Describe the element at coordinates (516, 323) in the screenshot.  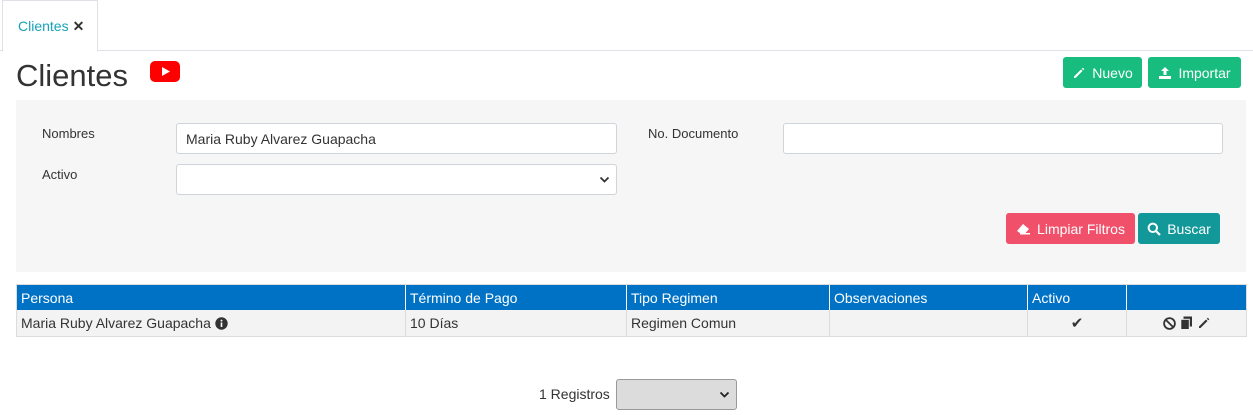
I see `cell-termino-pago: 10 Días` at that location.